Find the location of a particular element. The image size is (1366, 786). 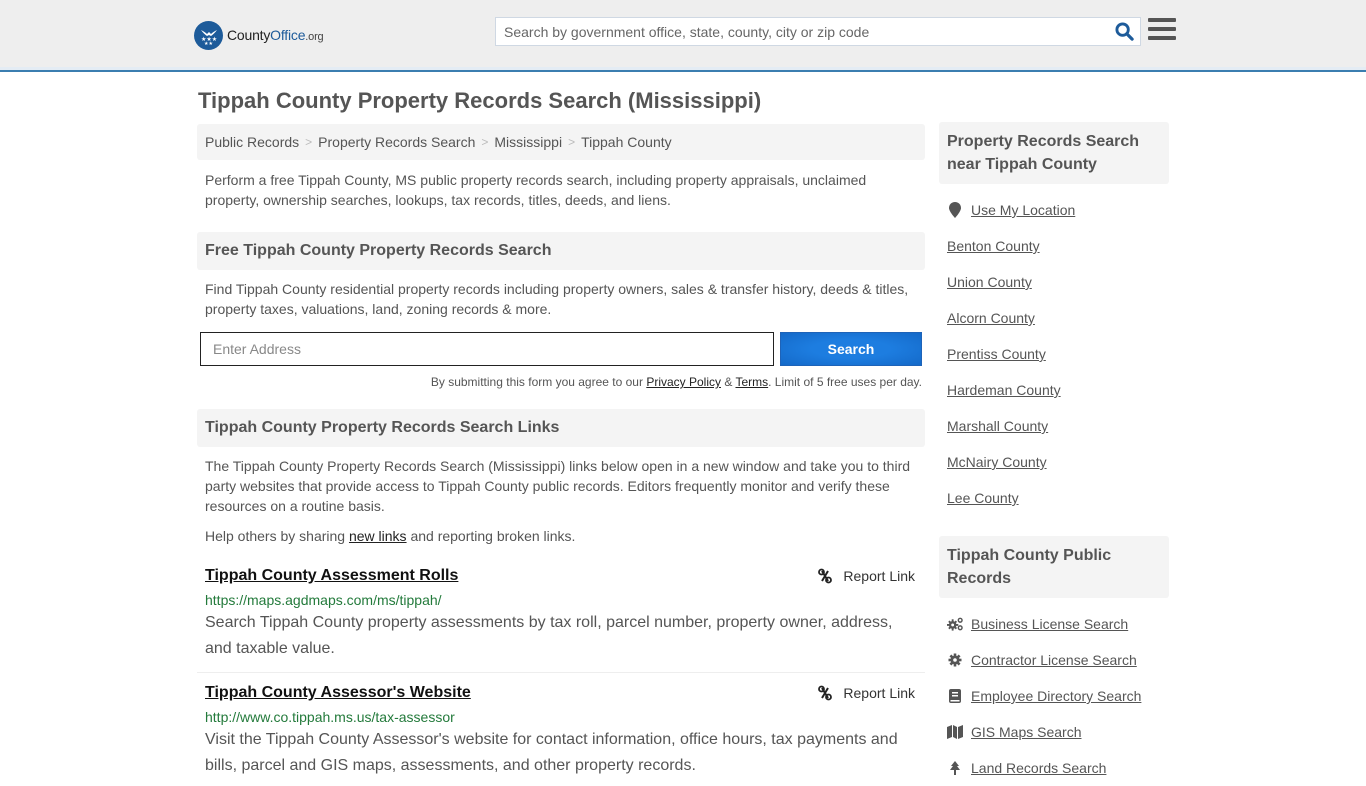

site-logo: ★★★ ★★ CountyOffice.org is located at coordinates (259, 35).